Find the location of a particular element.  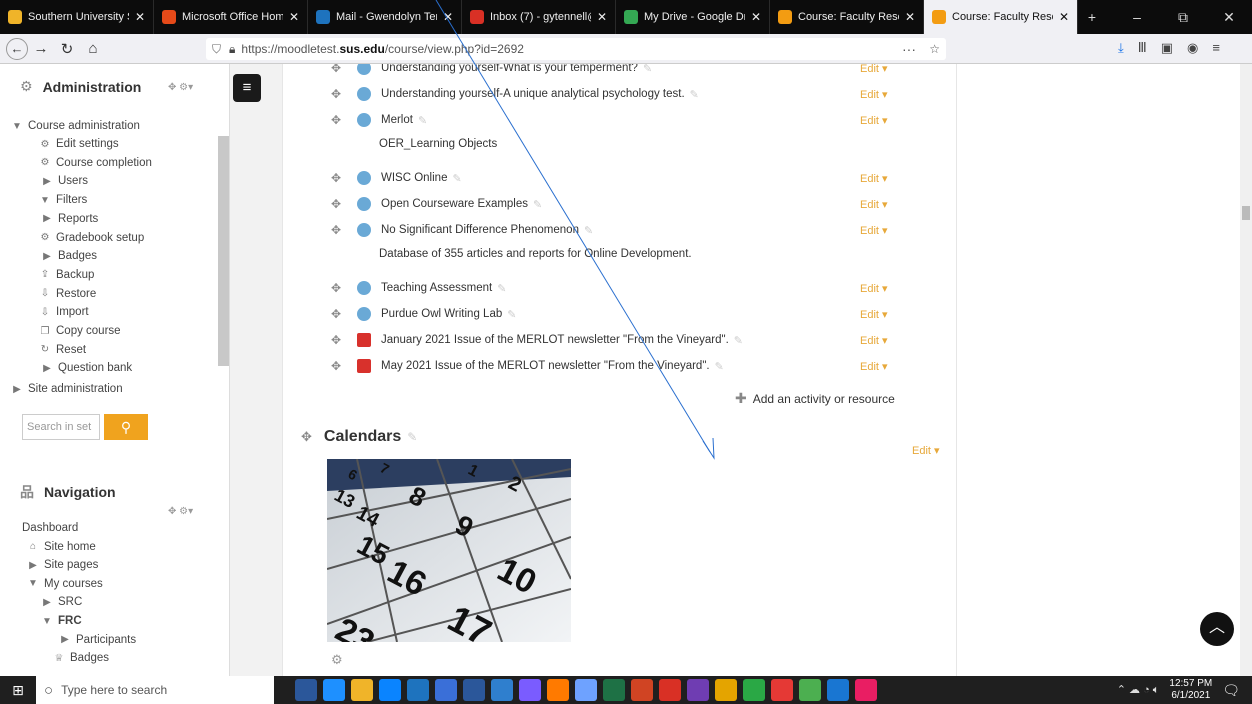

nav-item: ▶ SRC is located at coordinates (61, 602).